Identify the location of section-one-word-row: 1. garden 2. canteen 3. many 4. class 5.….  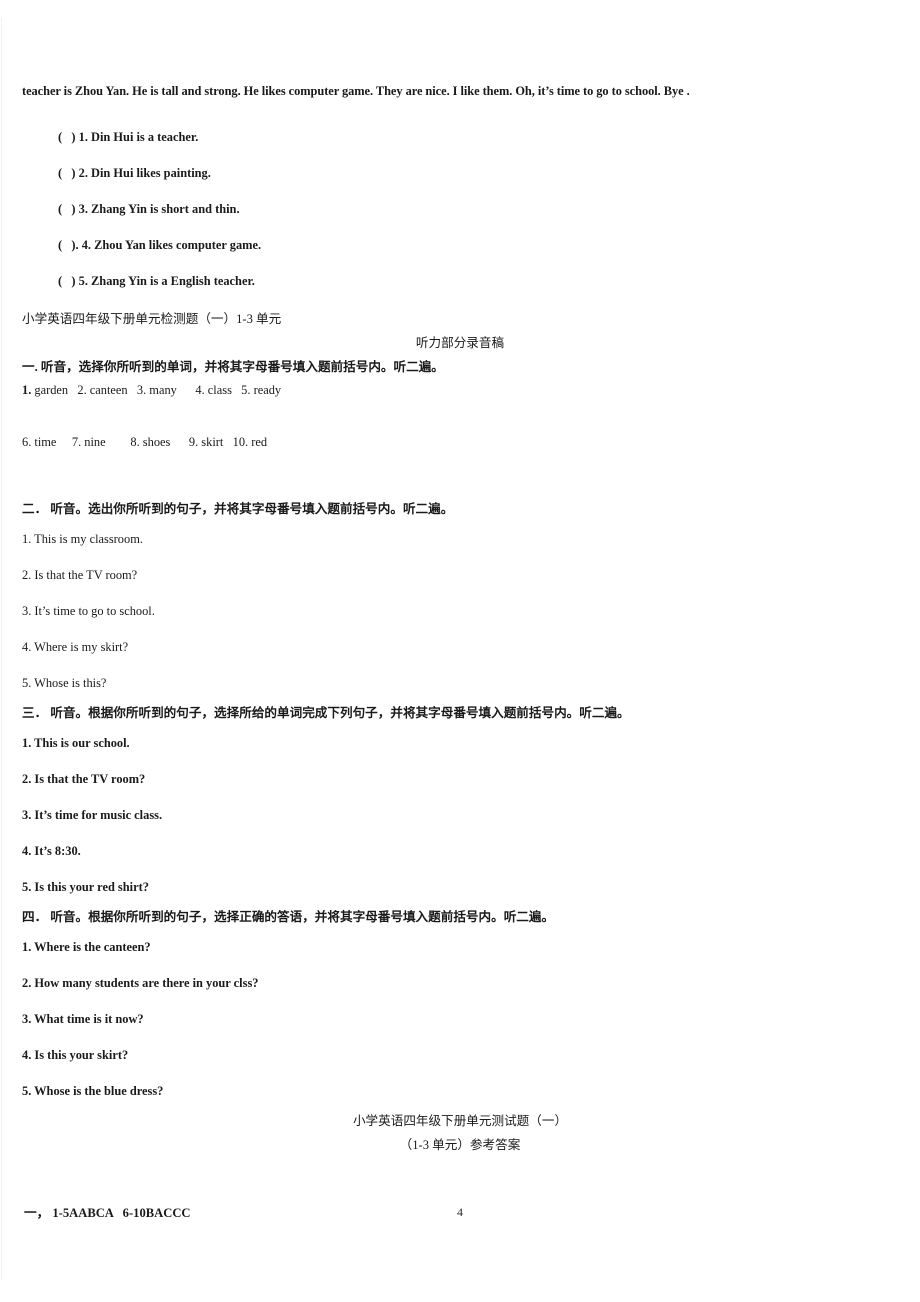
(460, 390).